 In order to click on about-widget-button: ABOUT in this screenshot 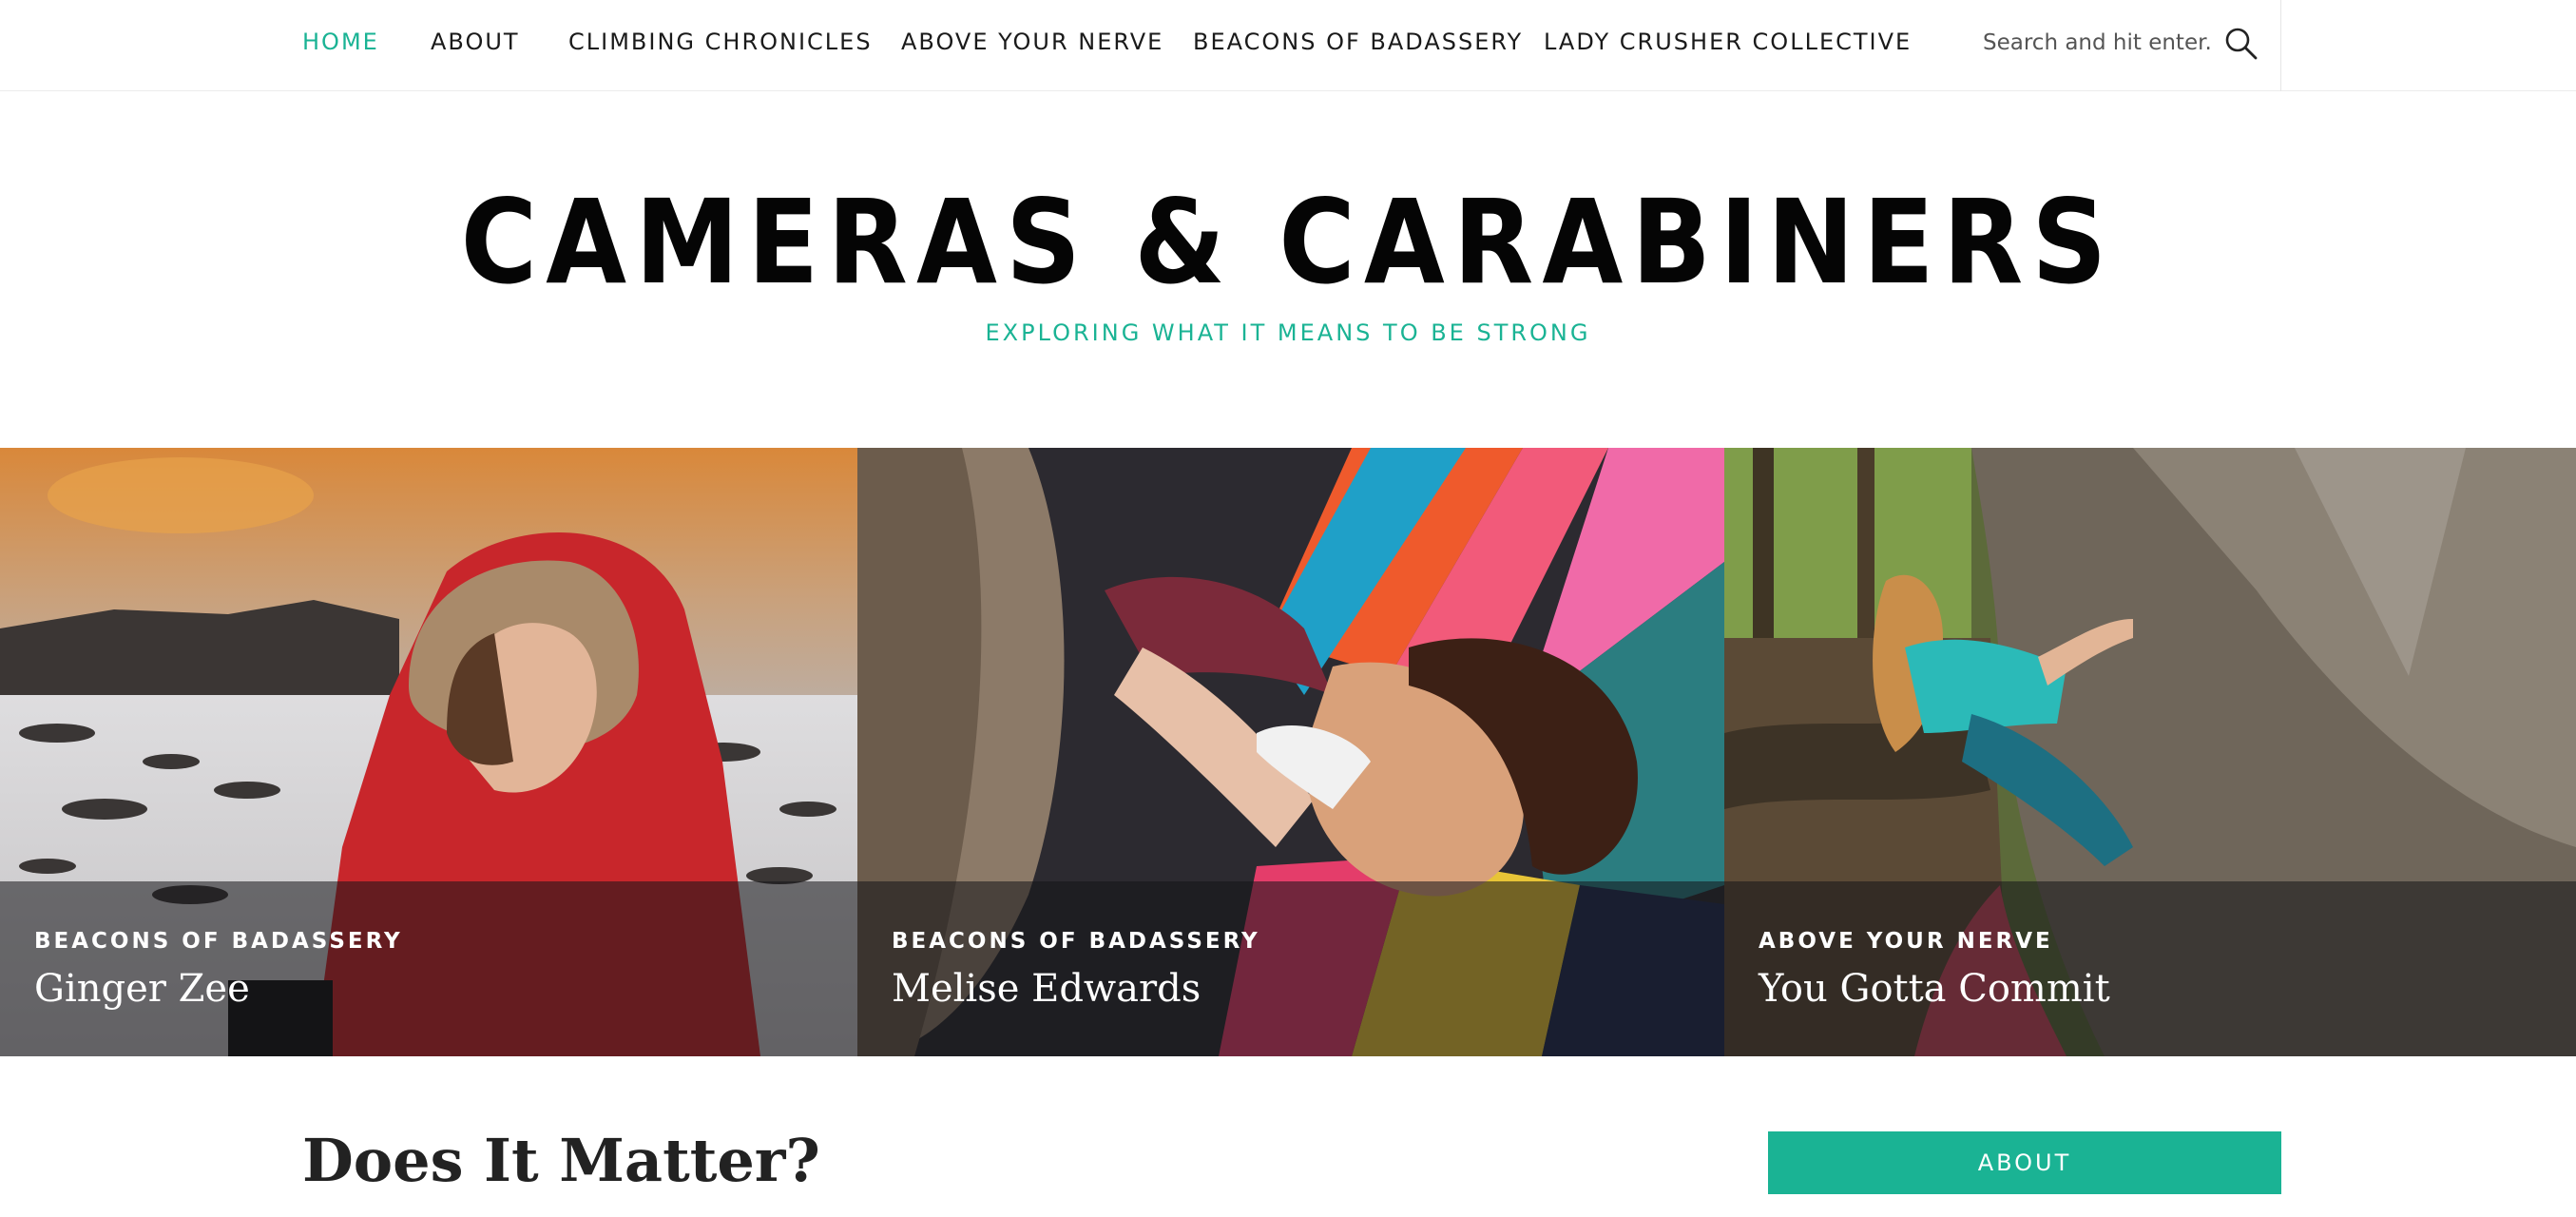, I will do `click(2024, 1162)`.